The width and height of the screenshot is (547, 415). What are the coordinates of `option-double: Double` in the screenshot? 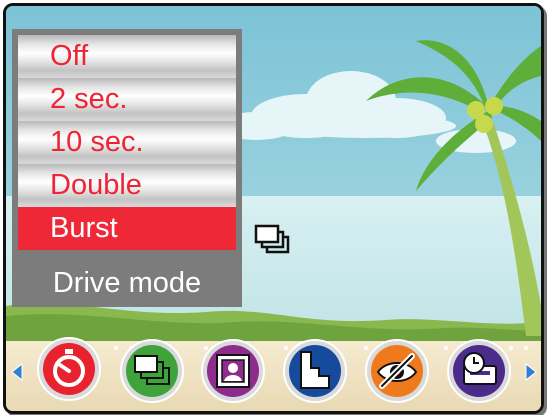 It's located at (127, 185).